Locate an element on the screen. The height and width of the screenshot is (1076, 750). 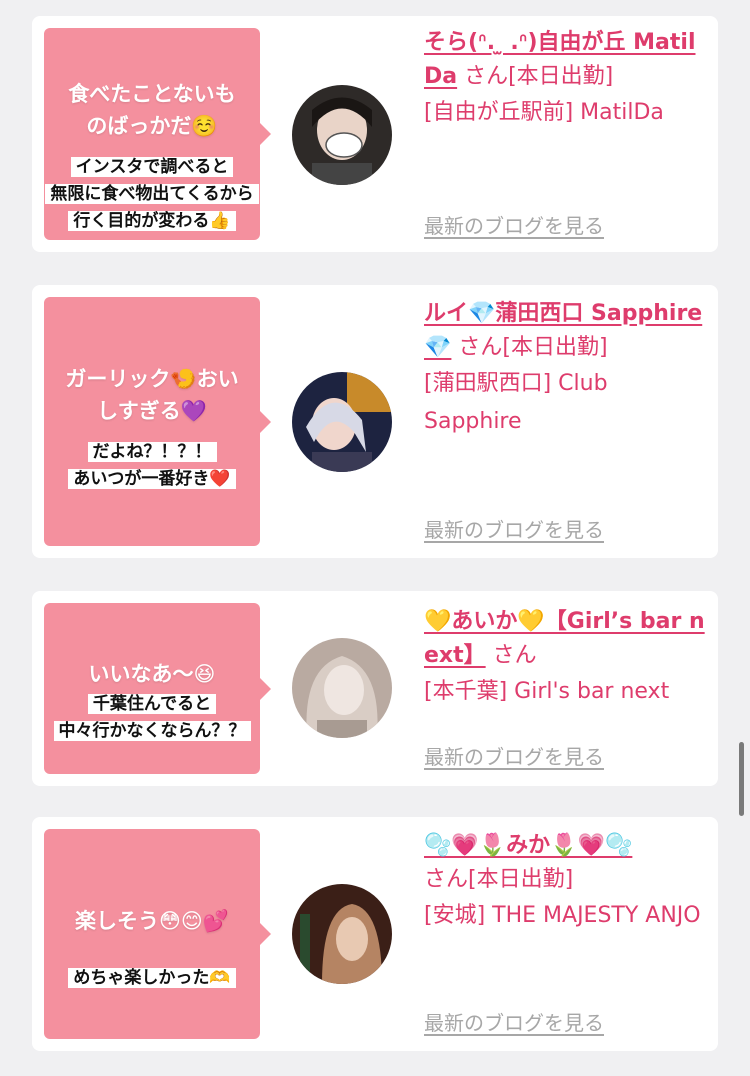
reply-line: 無限に食べ物出てくるから is located at coordinates (152, 194).